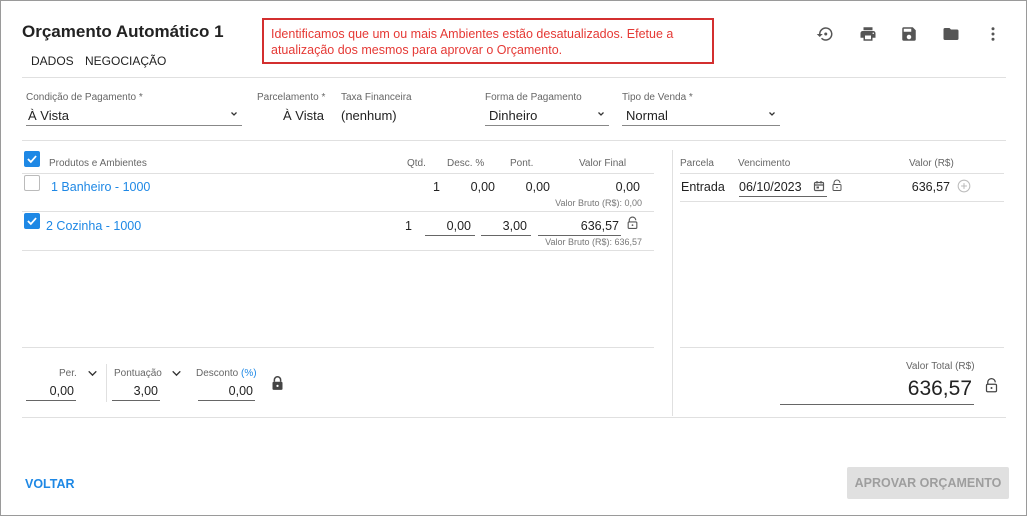  What do you see at coordinates (868, 34) in the screenshot?
I see `print-icon` at bounding box center [868, 34].